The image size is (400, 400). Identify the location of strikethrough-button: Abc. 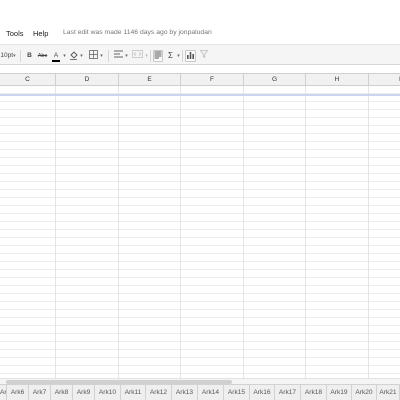
(42, 56).